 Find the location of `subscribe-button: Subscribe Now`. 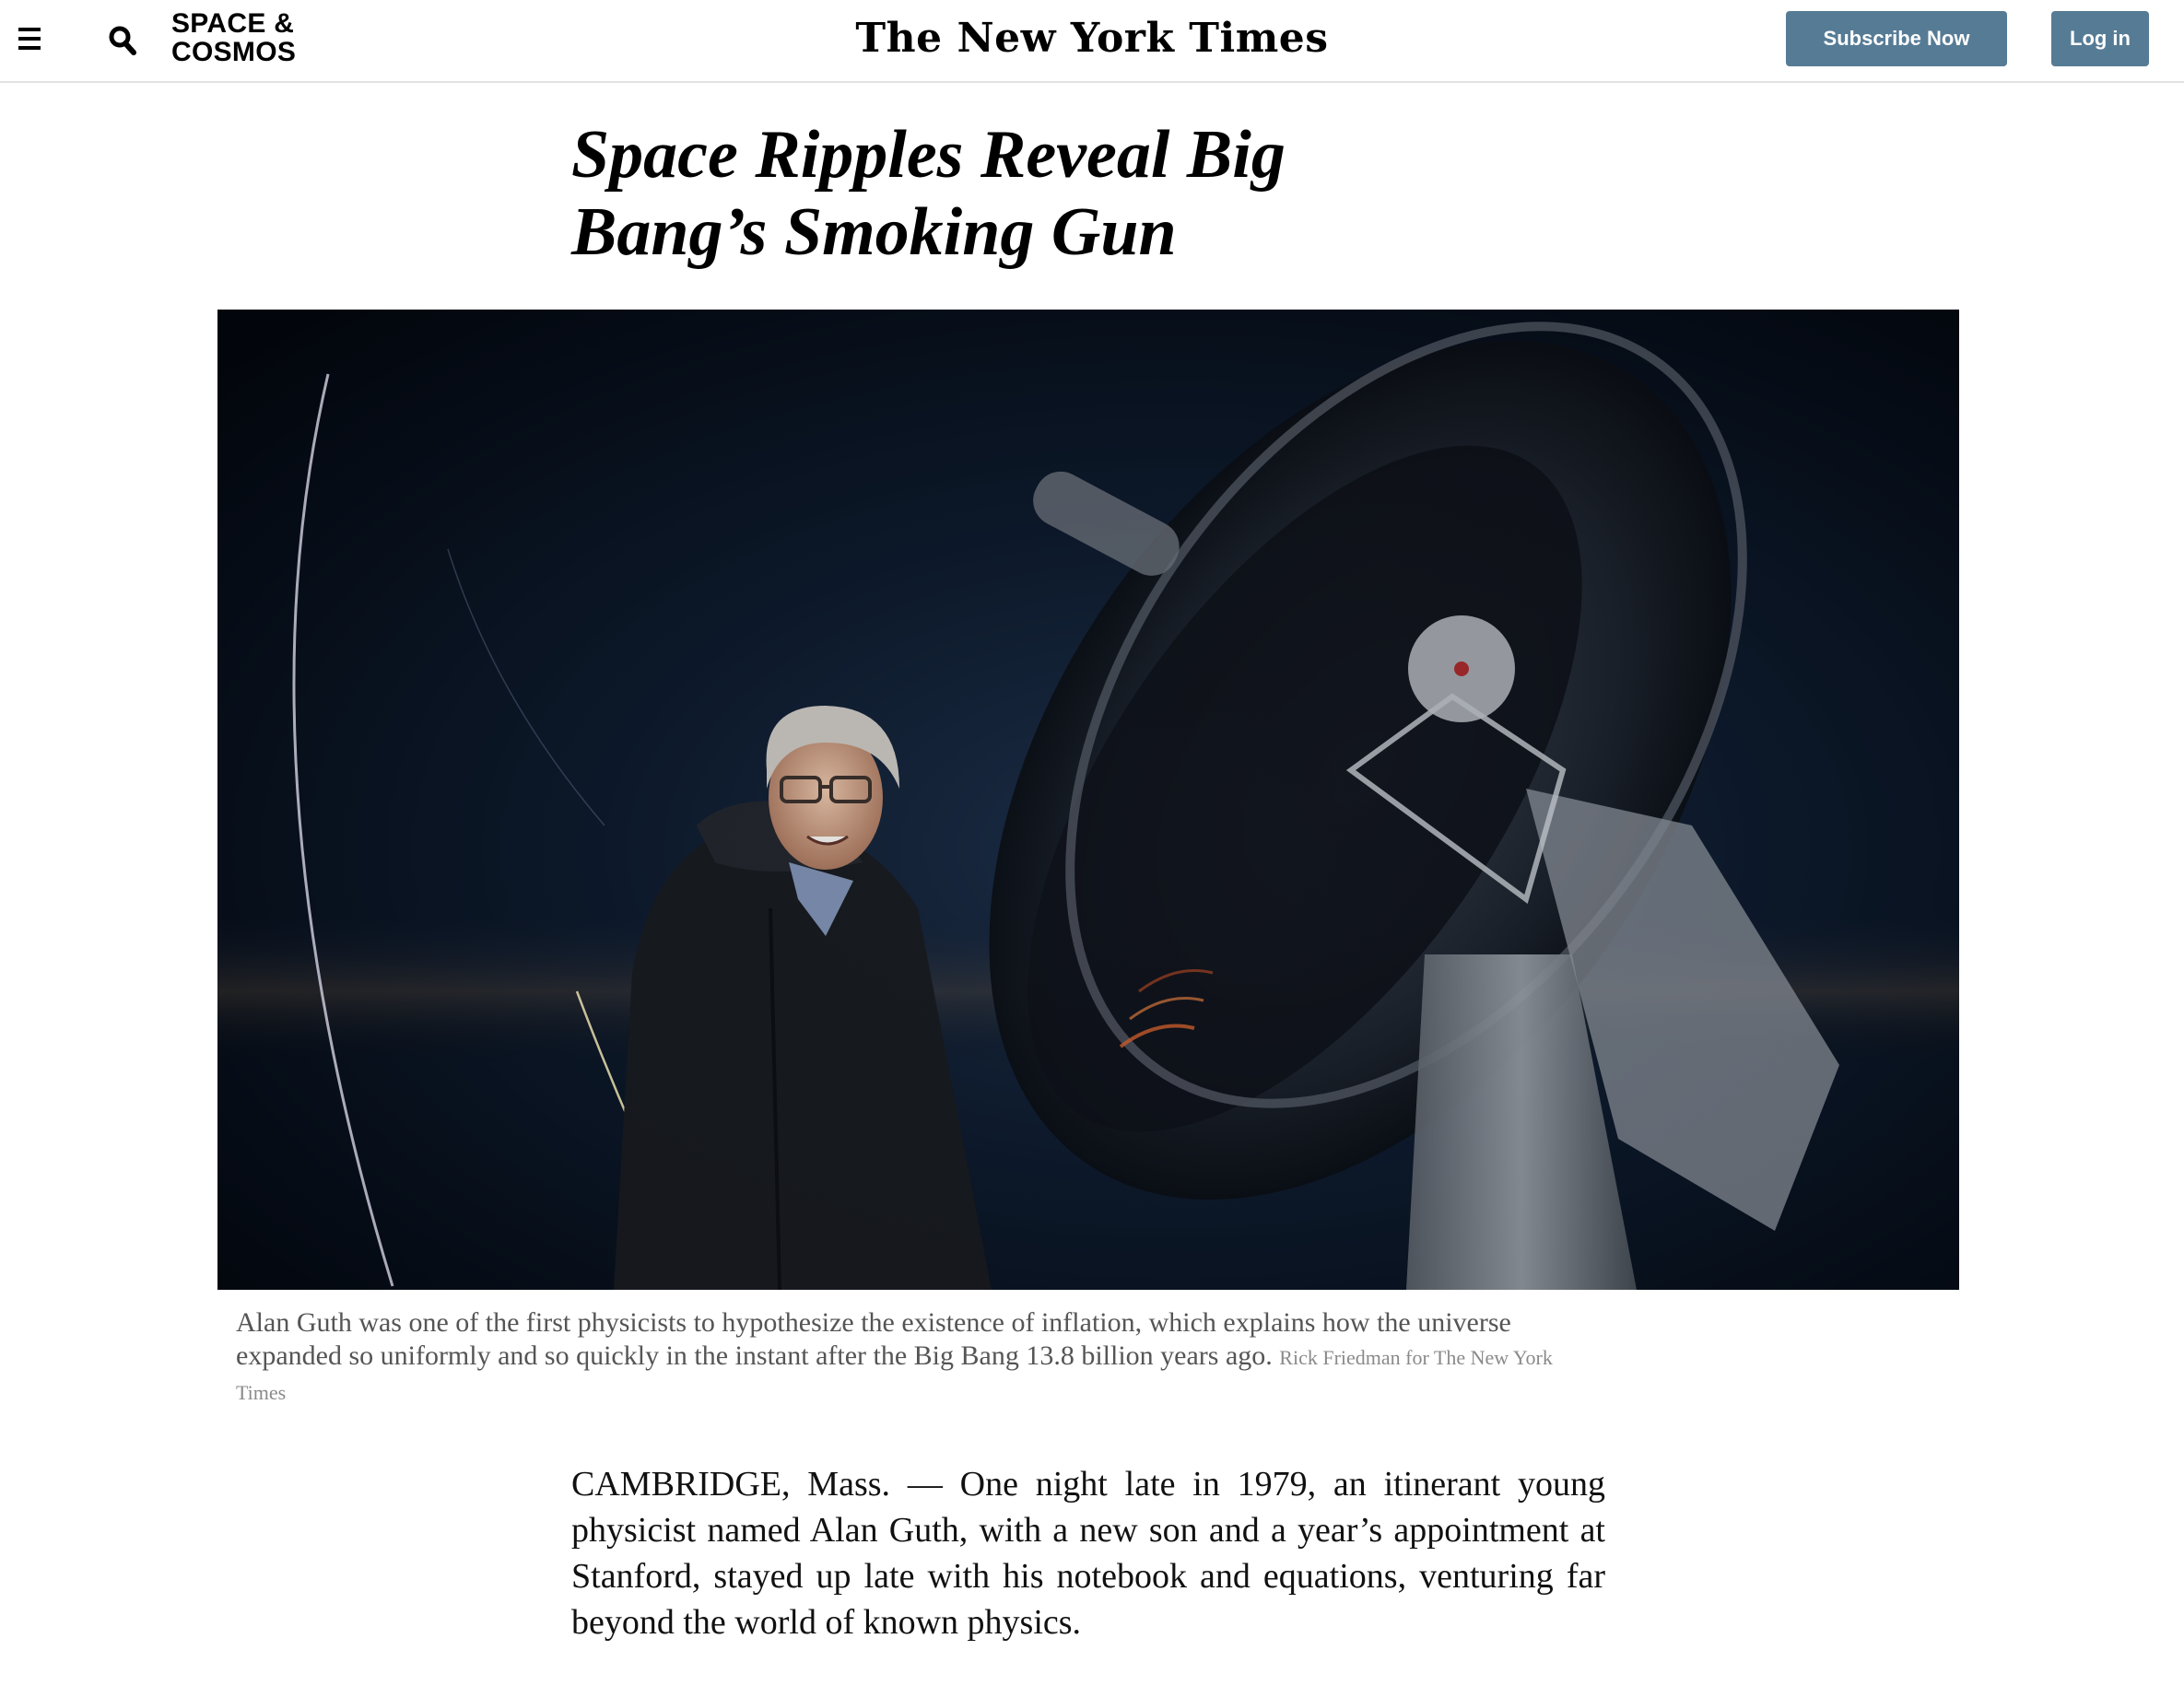

subscribe-button: Subscribe Now is located at coordinates (1896, 38).